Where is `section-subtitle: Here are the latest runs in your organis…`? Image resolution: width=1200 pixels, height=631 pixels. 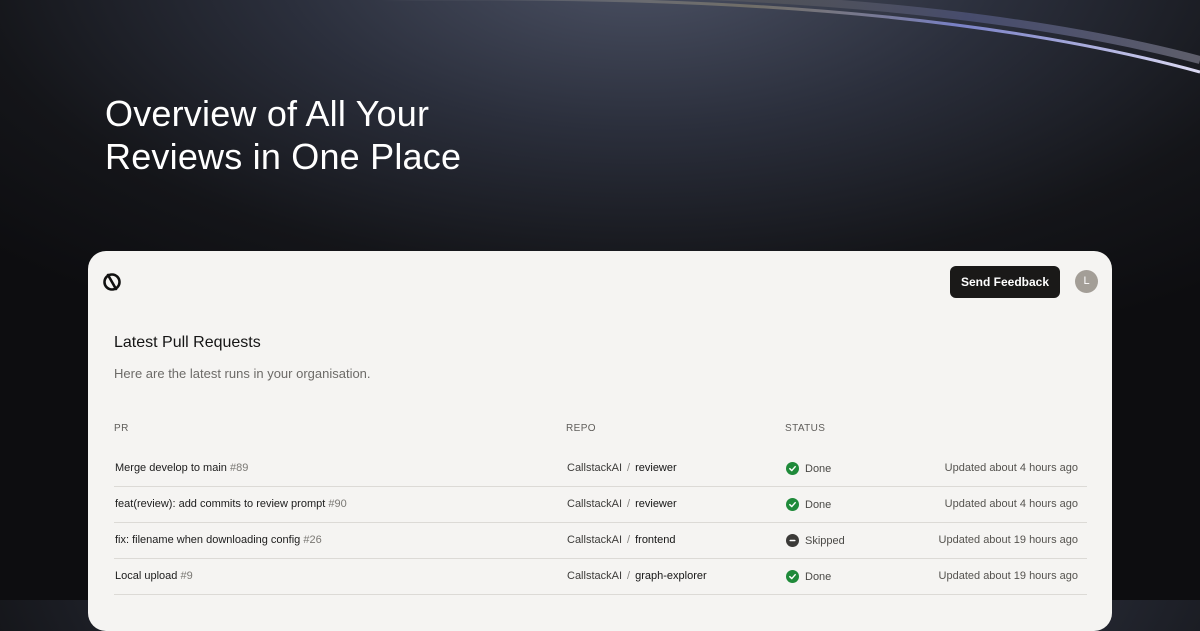 section-subtitle: Here are the latest runs in your organis… is located at coordinates (242, 373).